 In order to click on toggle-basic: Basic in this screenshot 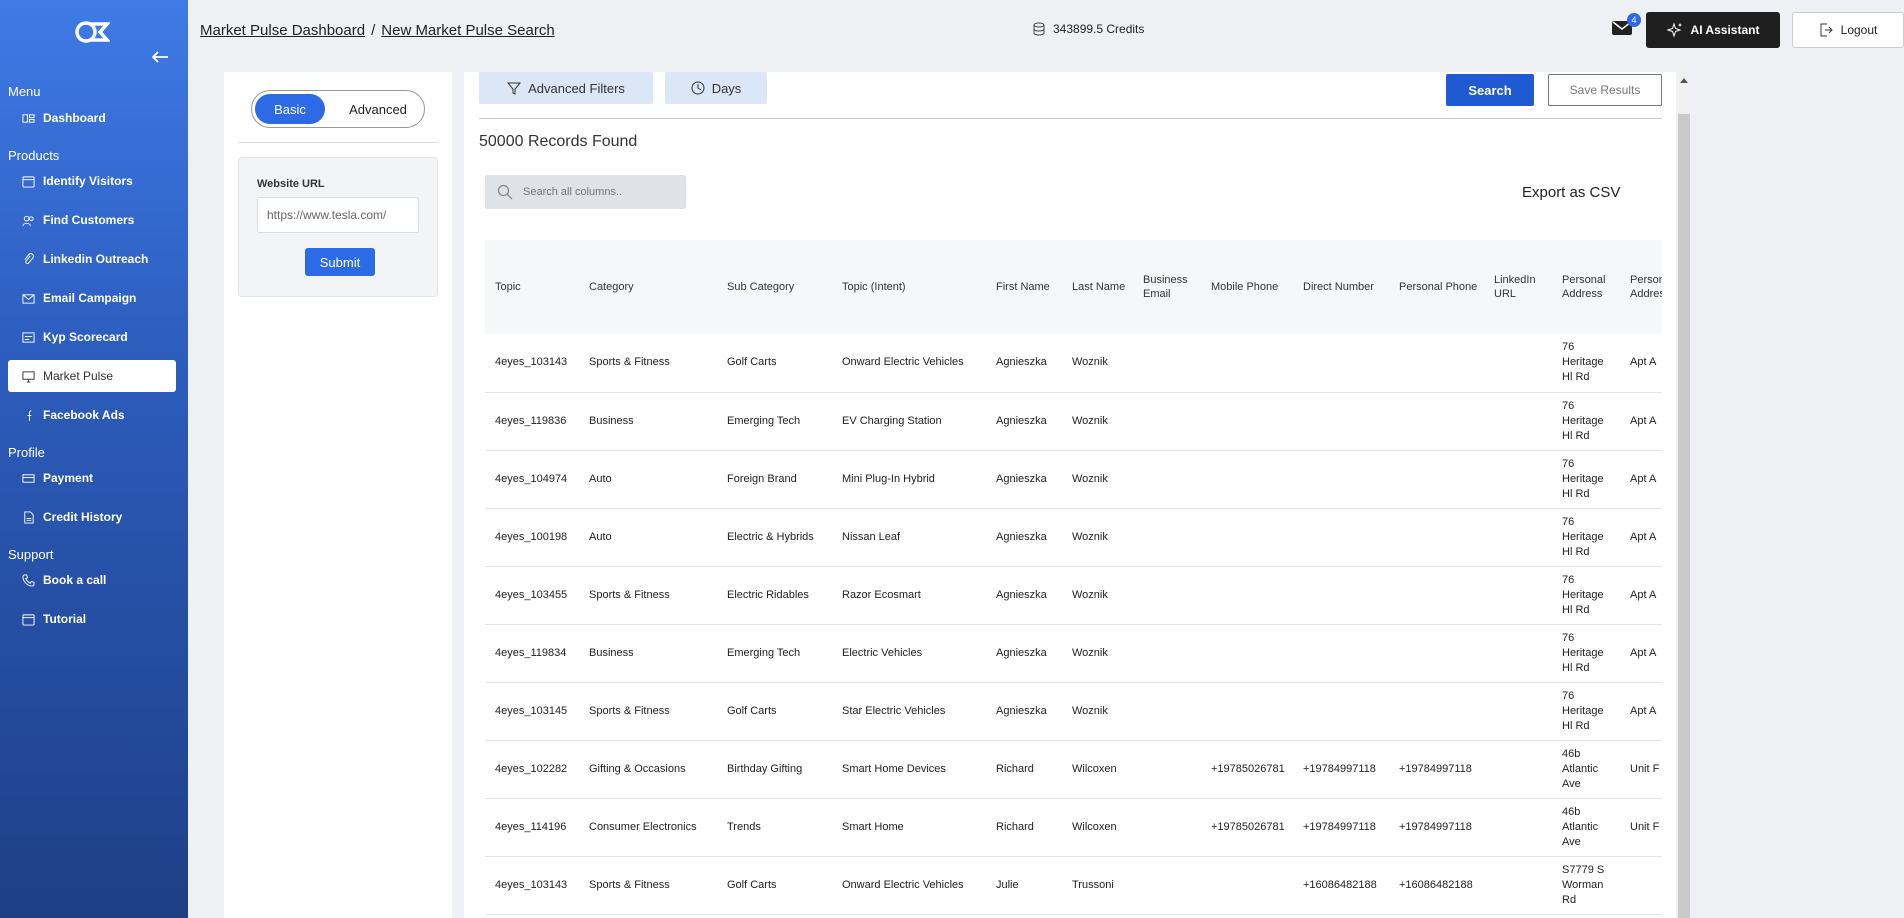, I will do `click(290, 109)`.